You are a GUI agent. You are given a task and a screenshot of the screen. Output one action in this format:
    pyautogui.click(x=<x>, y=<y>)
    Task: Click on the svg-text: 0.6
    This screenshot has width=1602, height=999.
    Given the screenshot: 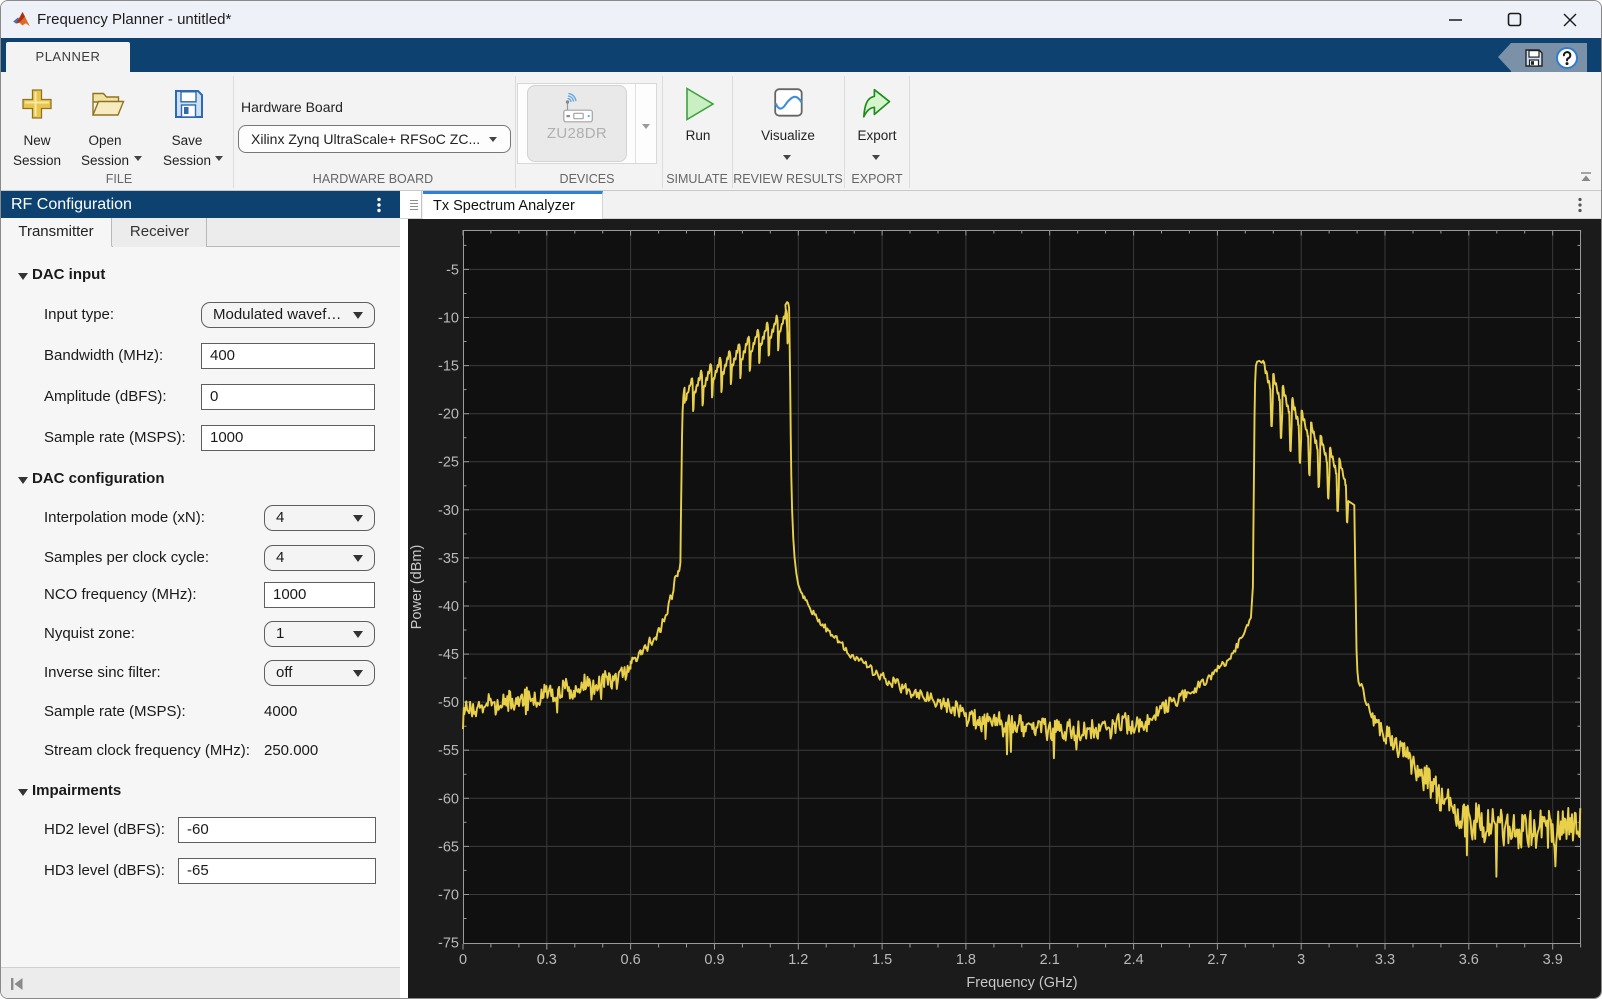 What is the action you would take?
    pyautogui.click(x=631, y=960)
    